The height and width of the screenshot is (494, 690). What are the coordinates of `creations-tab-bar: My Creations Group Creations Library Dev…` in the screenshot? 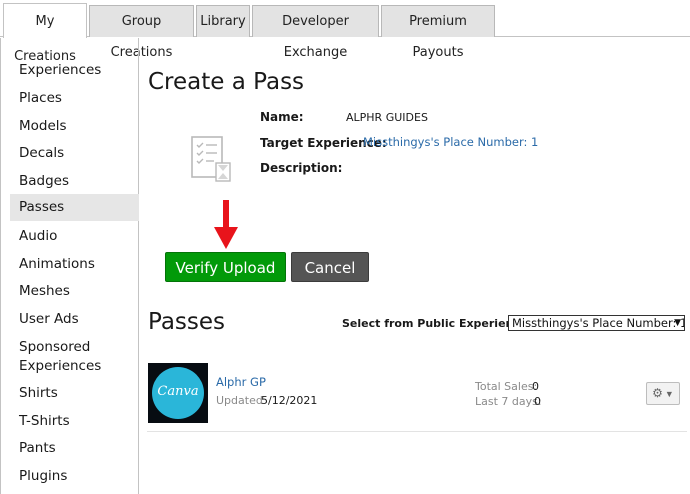 It's located at (345, 32).